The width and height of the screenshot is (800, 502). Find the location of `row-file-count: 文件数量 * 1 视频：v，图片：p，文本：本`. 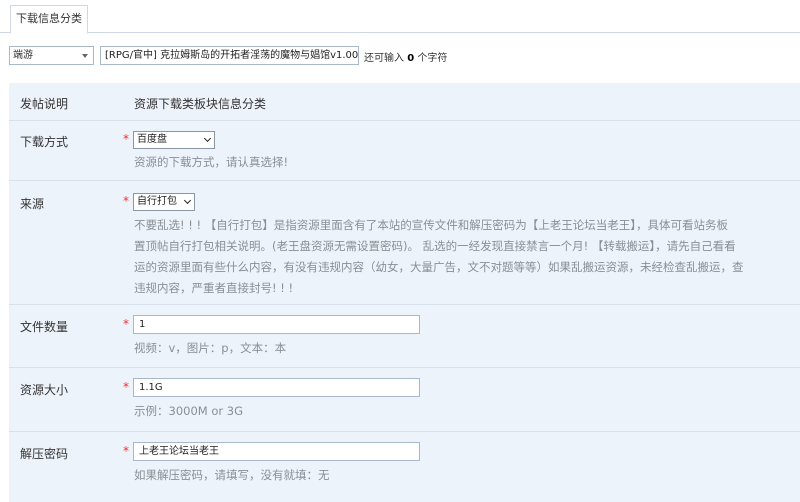

row-file-count: 文件数量 * 1 视频：v，图片：p，文本：本 is located at coordinates (404, 336).